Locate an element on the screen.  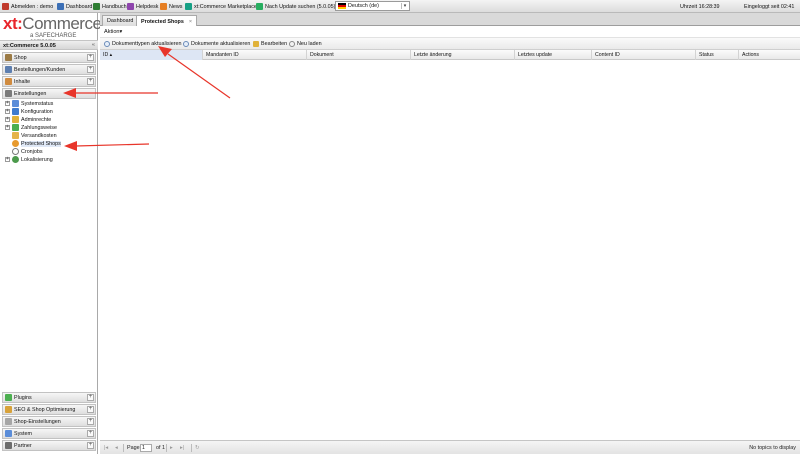
tab-label: Protected Shops is located at coordinates (162, 21).